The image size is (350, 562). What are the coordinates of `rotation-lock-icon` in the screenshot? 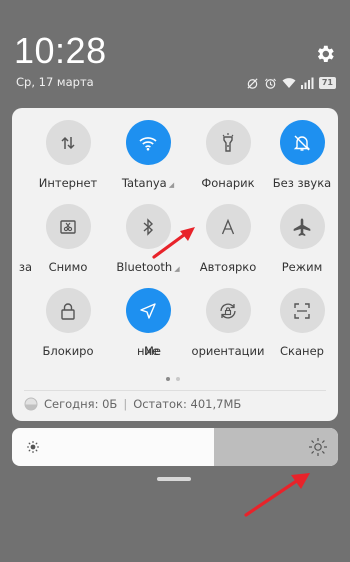 It's located at (228, 310).